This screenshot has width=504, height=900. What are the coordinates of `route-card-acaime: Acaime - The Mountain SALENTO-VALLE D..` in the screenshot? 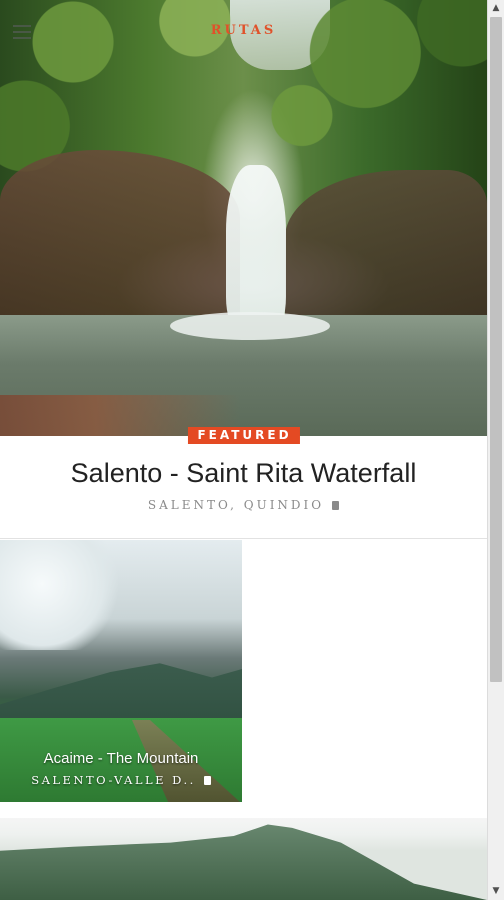 It's located at (121, 671).